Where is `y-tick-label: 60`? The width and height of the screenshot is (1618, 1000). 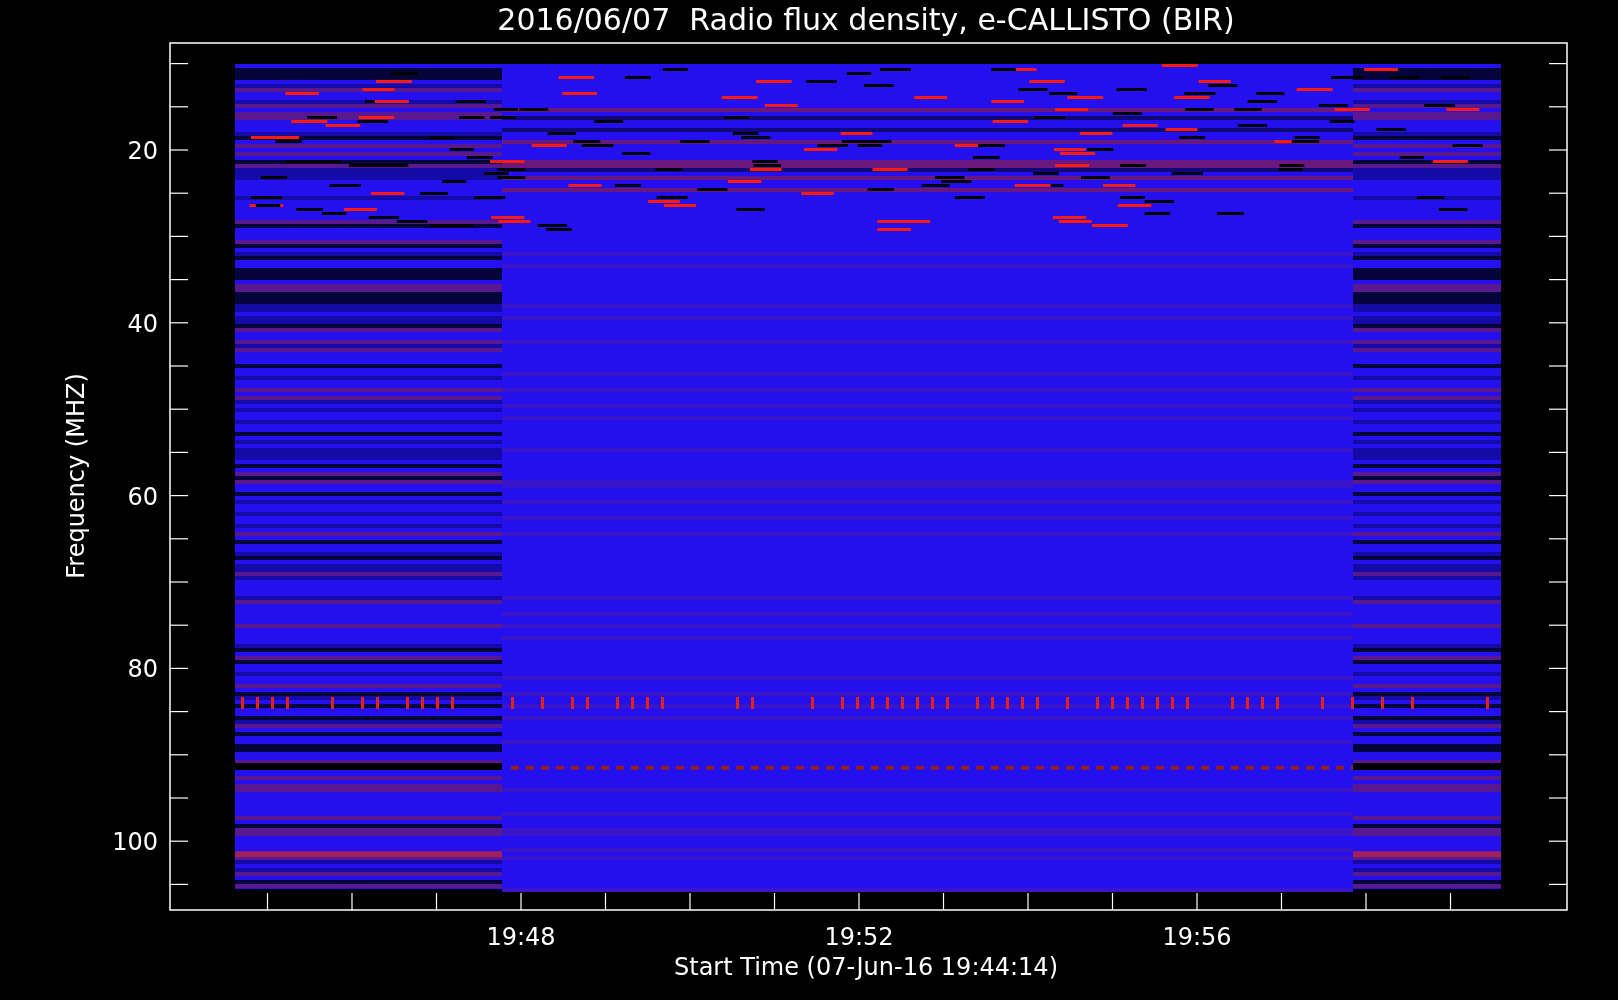
y-tick-label: 60 is located at coordinates (142, 496).